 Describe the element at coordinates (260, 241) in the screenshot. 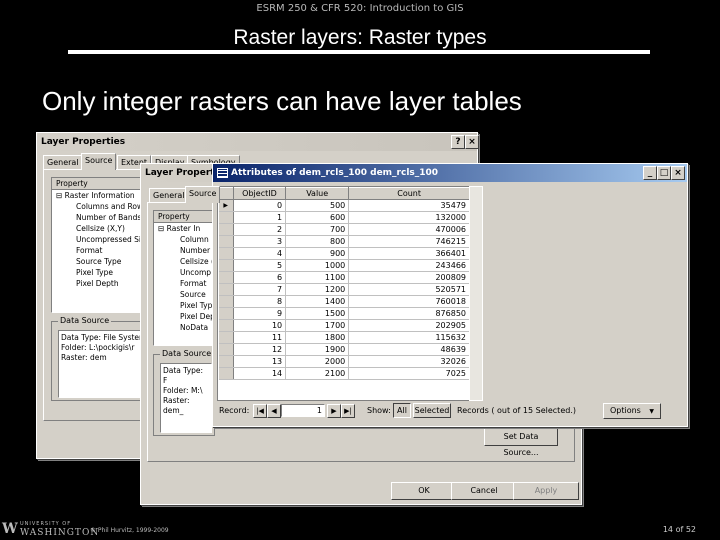

I see `cell-objectid: 3` at that location.